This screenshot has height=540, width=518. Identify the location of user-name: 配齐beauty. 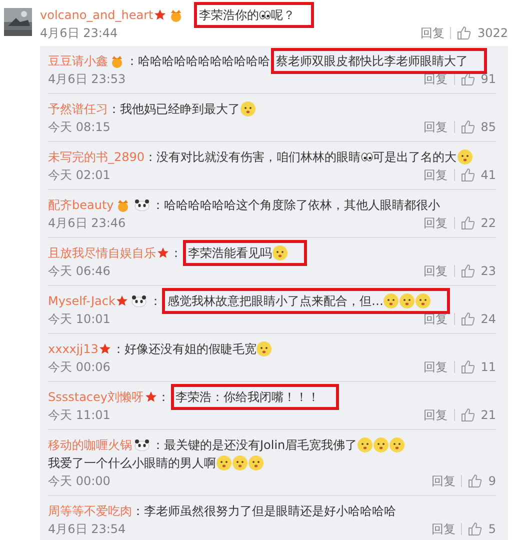
(81, 205).